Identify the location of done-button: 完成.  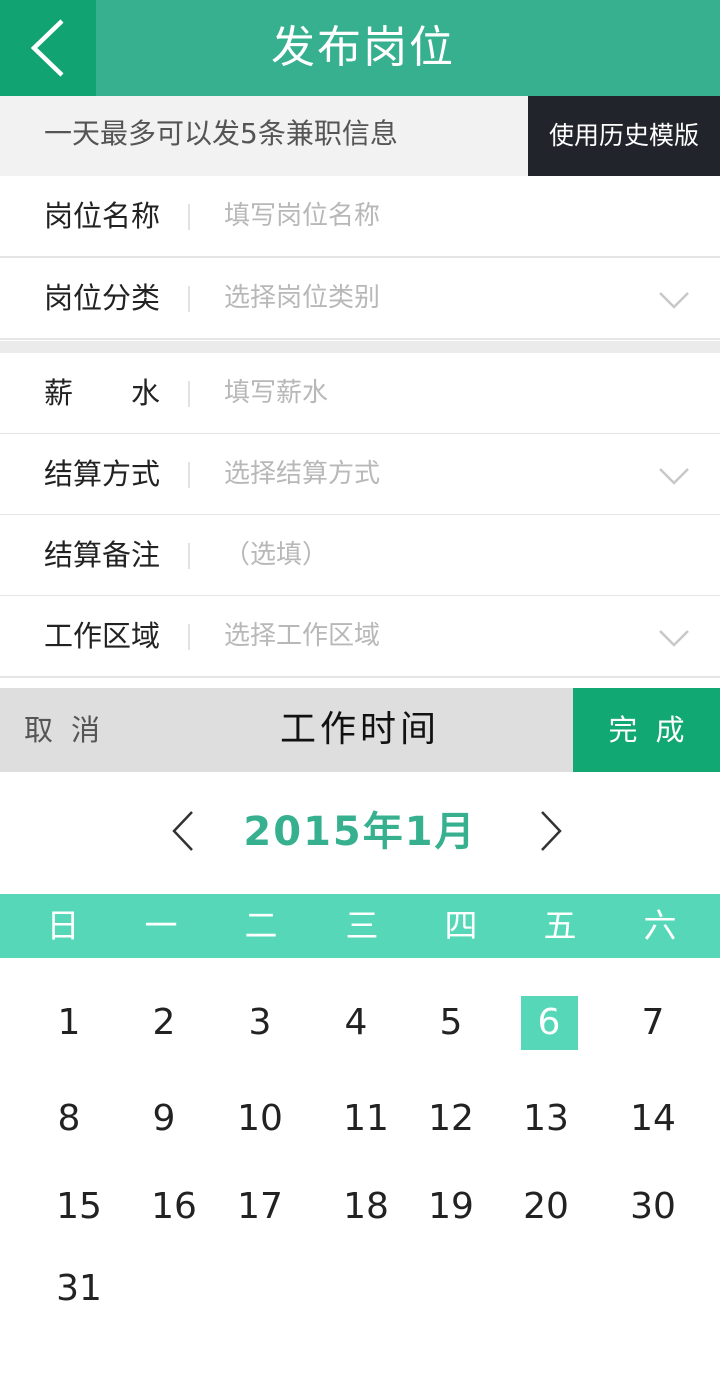
(646, 730).